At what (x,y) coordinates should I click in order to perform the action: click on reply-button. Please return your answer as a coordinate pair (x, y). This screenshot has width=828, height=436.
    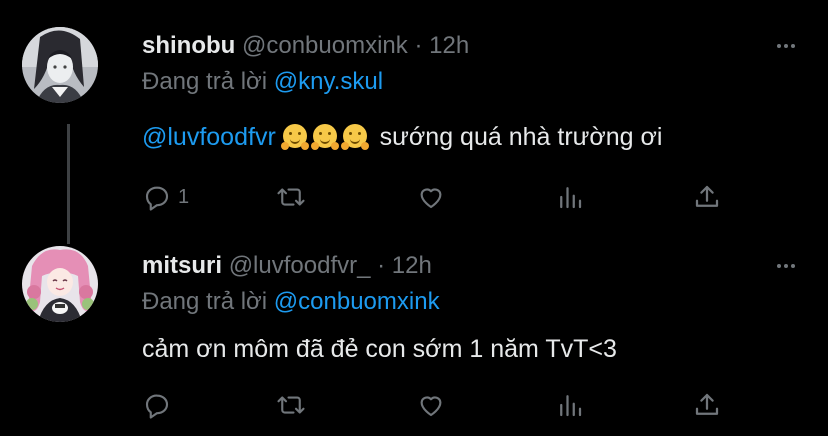
    Looking at the image, I should click on (160, 405).